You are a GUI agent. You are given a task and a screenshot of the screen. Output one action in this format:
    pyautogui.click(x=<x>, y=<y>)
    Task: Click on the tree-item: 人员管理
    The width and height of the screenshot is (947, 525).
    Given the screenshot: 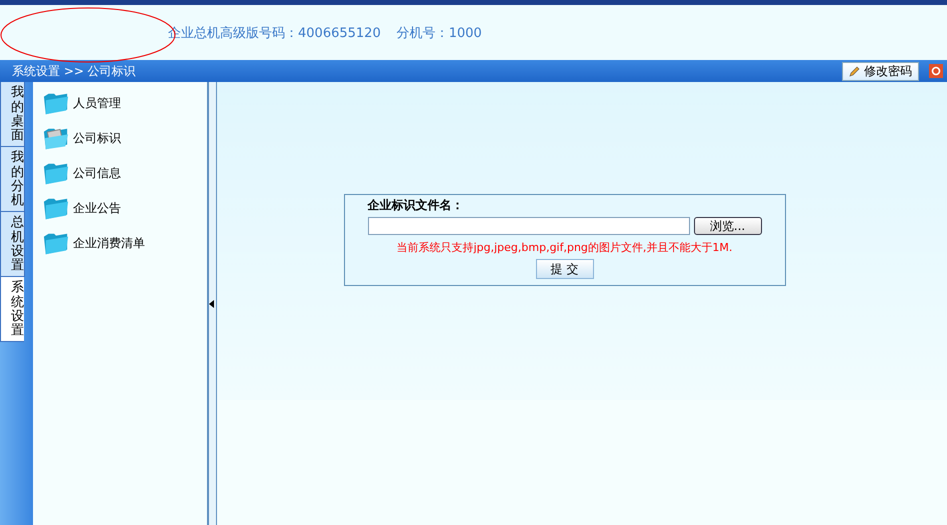 What is the action you would take?
    pyautogui.click(x=120, y=103)
    